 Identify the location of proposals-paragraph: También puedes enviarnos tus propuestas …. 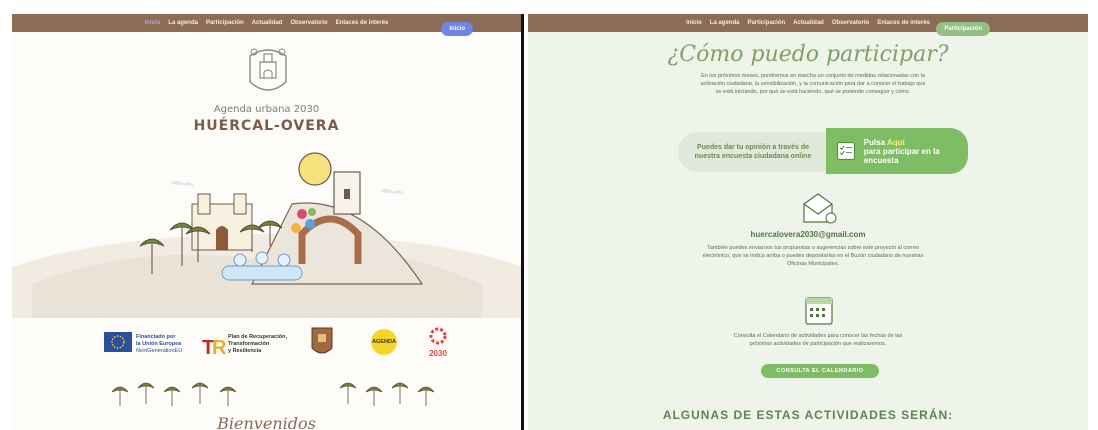
(813, 256).